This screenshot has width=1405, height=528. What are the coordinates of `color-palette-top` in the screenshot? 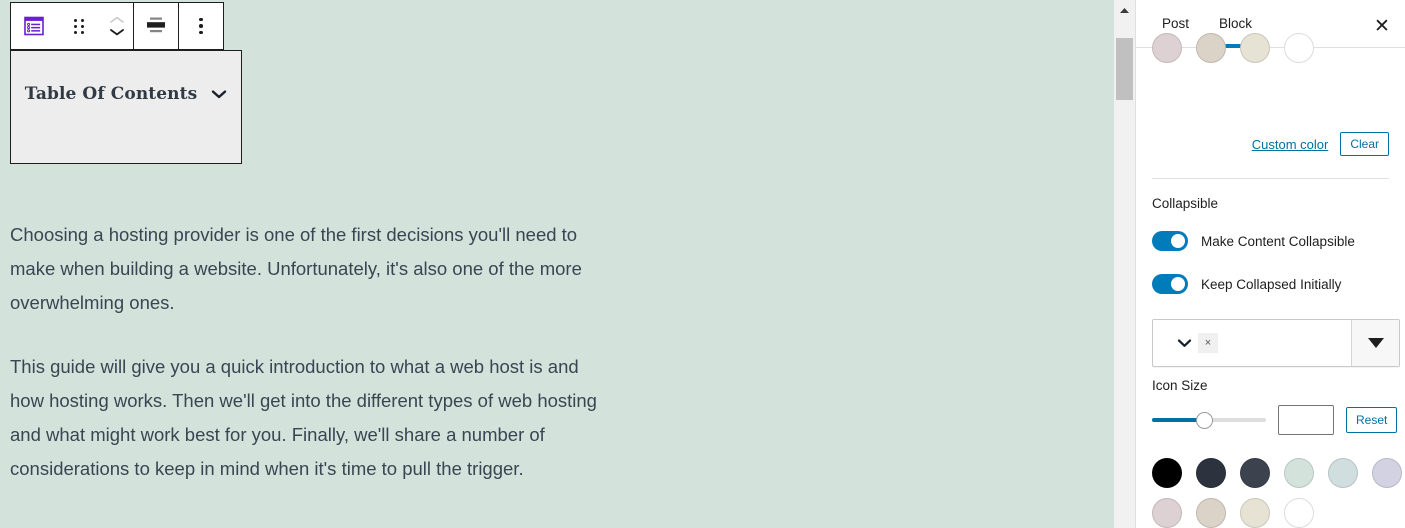 It's located at (1233, 48).